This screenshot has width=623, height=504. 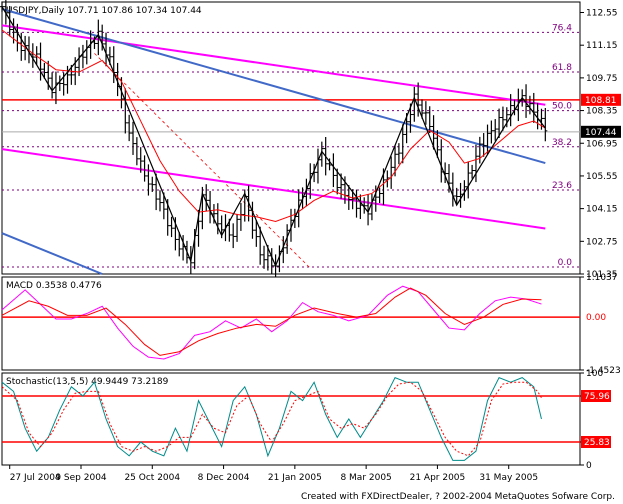 I want to click on panel-title: Stochastic(13,5,5) 49.9449 73.2189, so click(x=87, y=382).